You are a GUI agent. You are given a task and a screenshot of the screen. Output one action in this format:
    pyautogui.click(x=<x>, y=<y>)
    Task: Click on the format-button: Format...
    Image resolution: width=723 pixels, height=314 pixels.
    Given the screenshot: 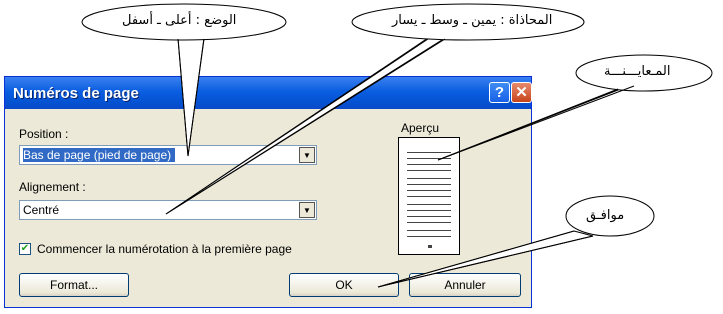 What is the action you would take?
    pyautogui.click(x=74, y=285)
    